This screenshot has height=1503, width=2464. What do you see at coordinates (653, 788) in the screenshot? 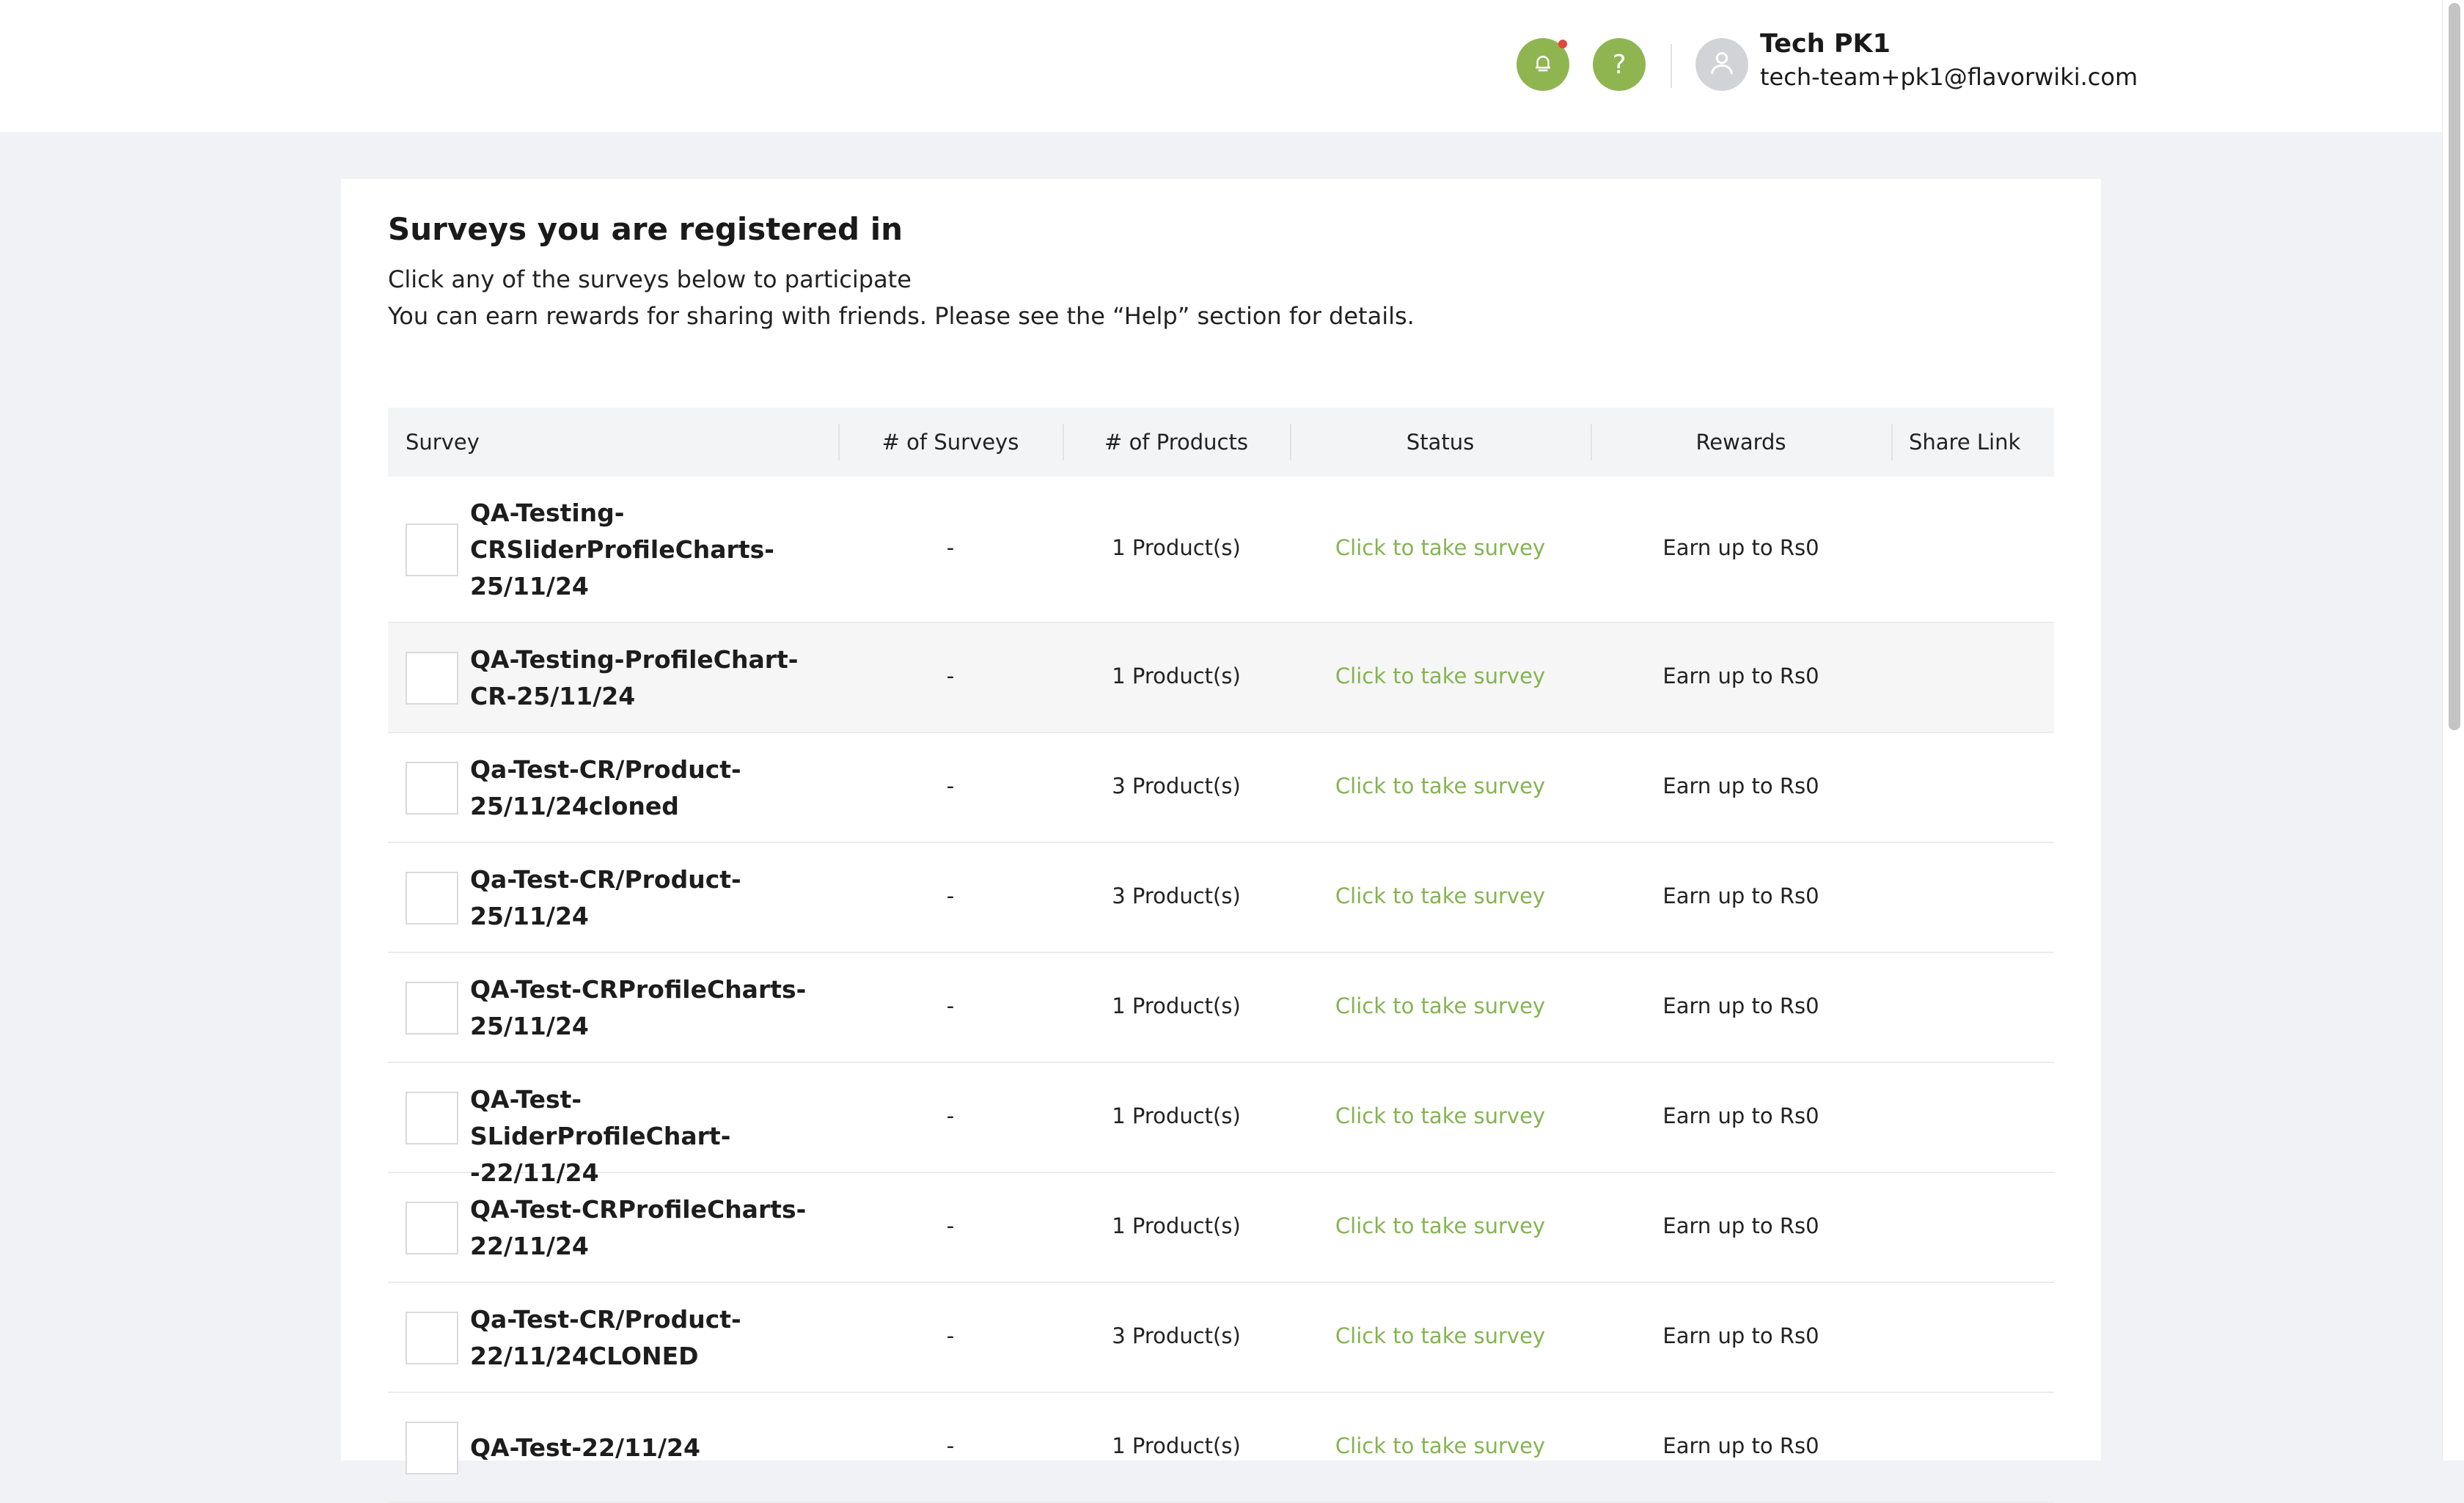
I see `survey-name: Qa-Test-CR/Product- 25/11/24cloned` at bounding box center [653, 788].